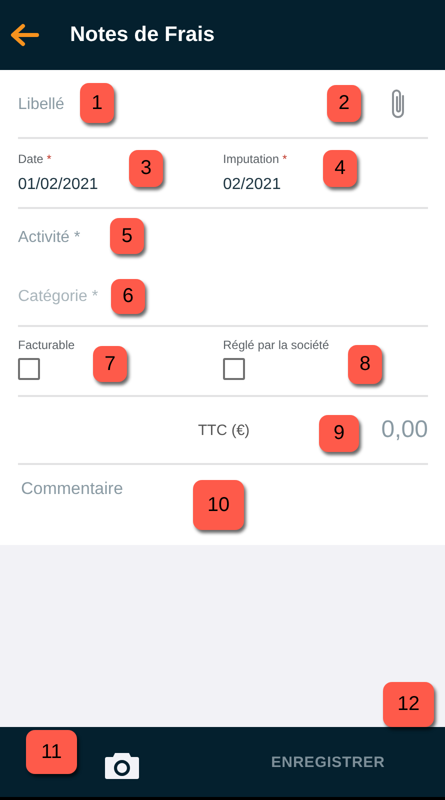  Describe the element at coordinates (339, 433) in the screenshot. I see `callout-badge: 9` at that location.